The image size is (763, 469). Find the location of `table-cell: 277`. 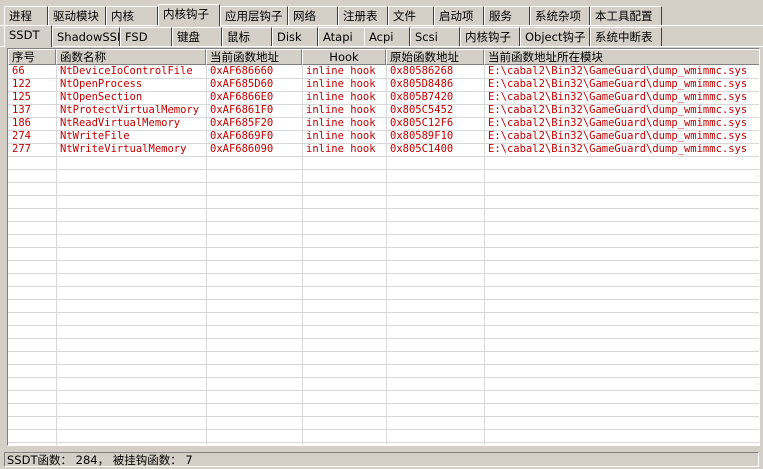

table-cell: 277 is located at coordinates (21, 149).